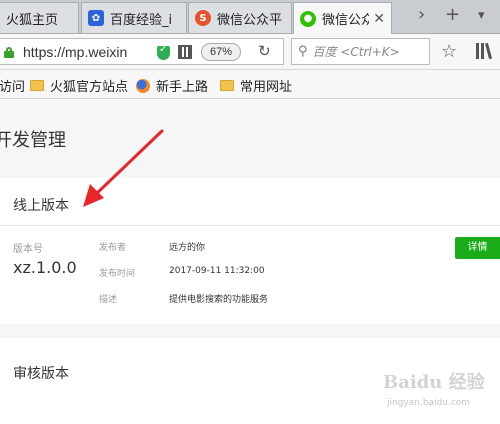  I want to click on wechat-icon: ●, so click(308, 18).